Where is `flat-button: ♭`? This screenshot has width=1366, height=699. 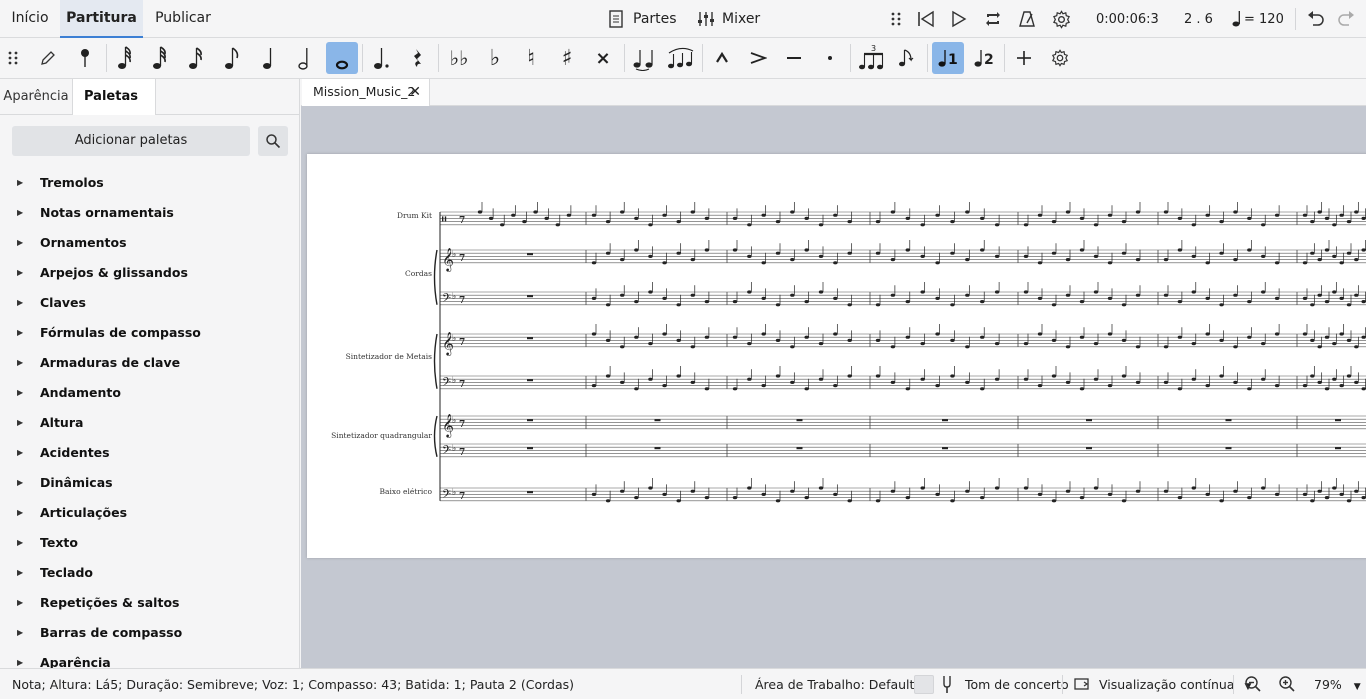 flat-button: ♭ is located at coordinates (495, 58).